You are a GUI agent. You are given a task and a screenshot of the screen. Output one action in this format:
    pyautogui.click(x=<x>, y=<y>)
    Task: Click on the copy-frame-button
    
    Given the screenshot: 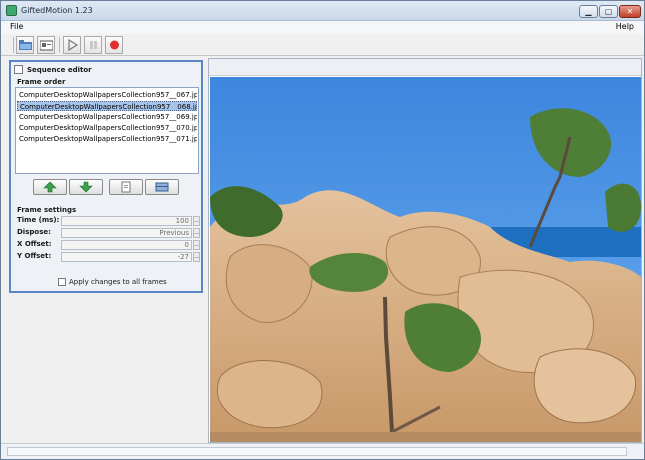 What is the action you would take?
    pyautogui.click(x=126, y=187)
    